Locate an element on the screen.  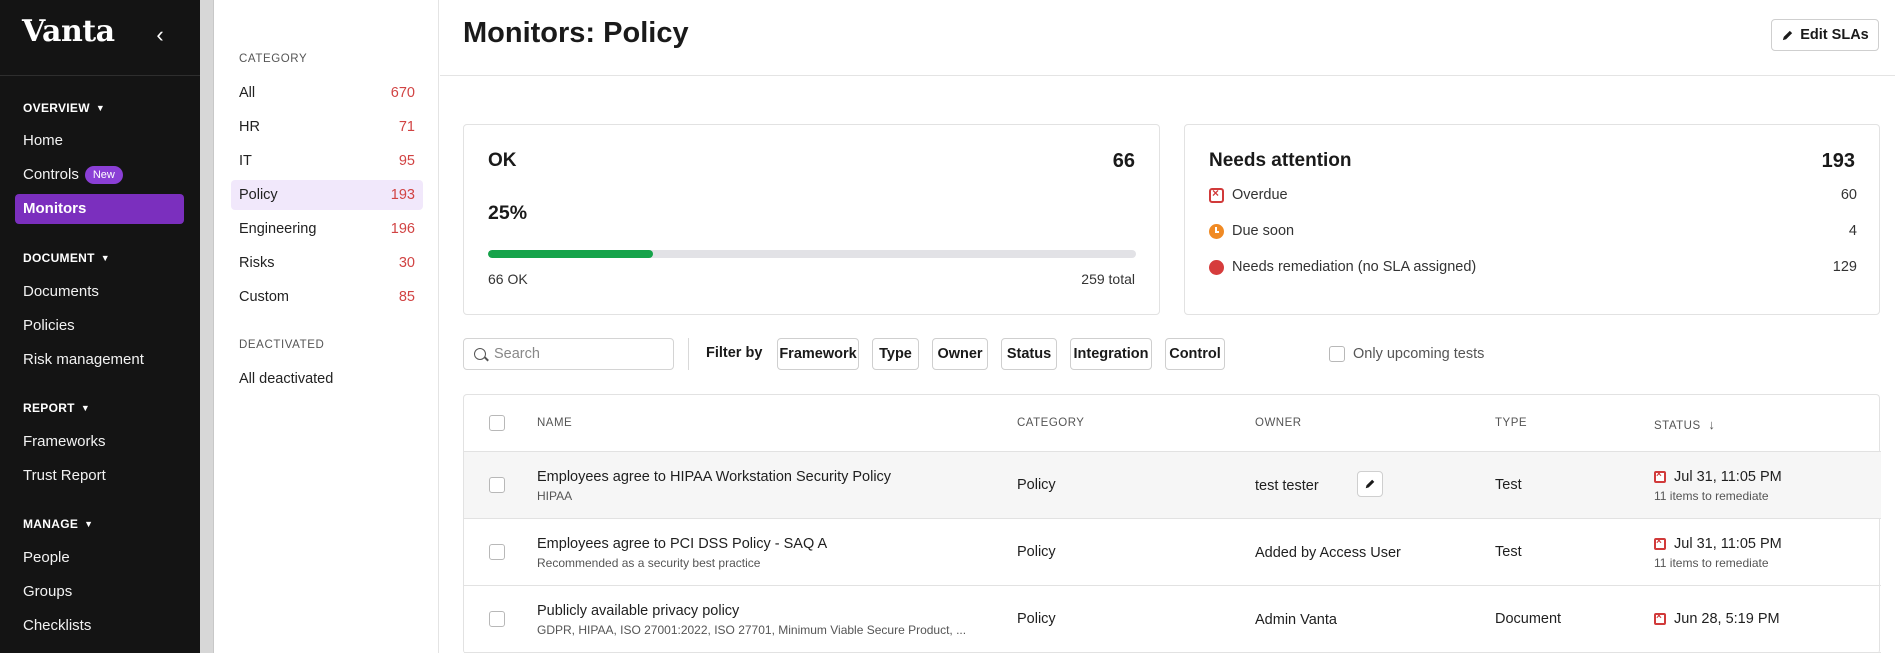
nav-trust-report: Trust Report is located at coordinates (99, 476).